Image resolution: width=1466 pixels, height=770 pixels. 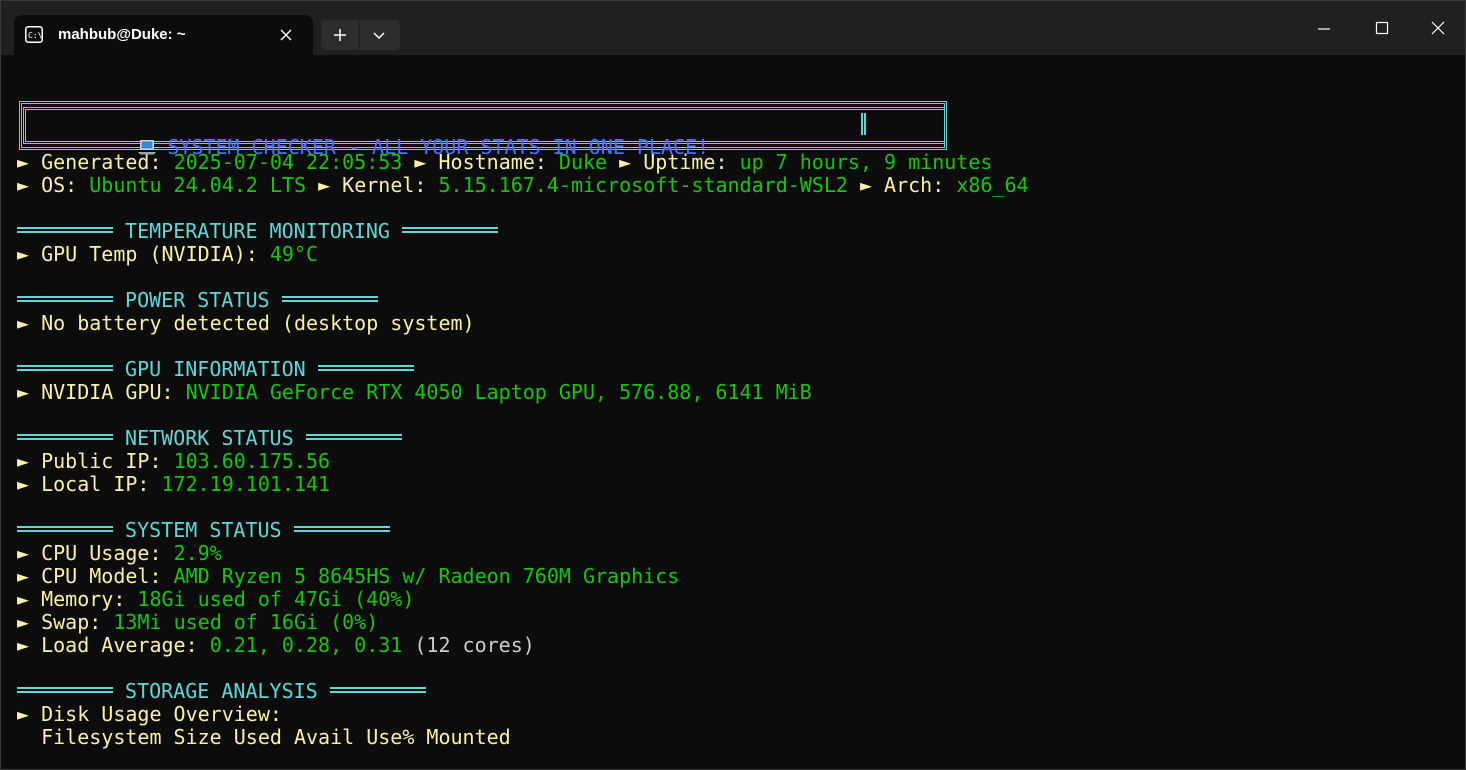 I want to click on section-header-storage: STORAGE ANALYSIS, so click(x=737, y=691).